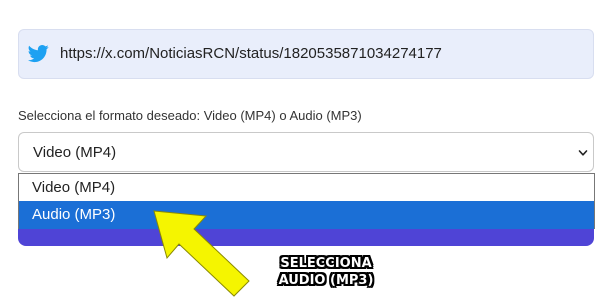 The width and height of the screenshot is (600, 300). Describe the element at coordinates (326, 280) in the screenshot. I see `annotation-line-2: AUDIO (MP3)` at that location.